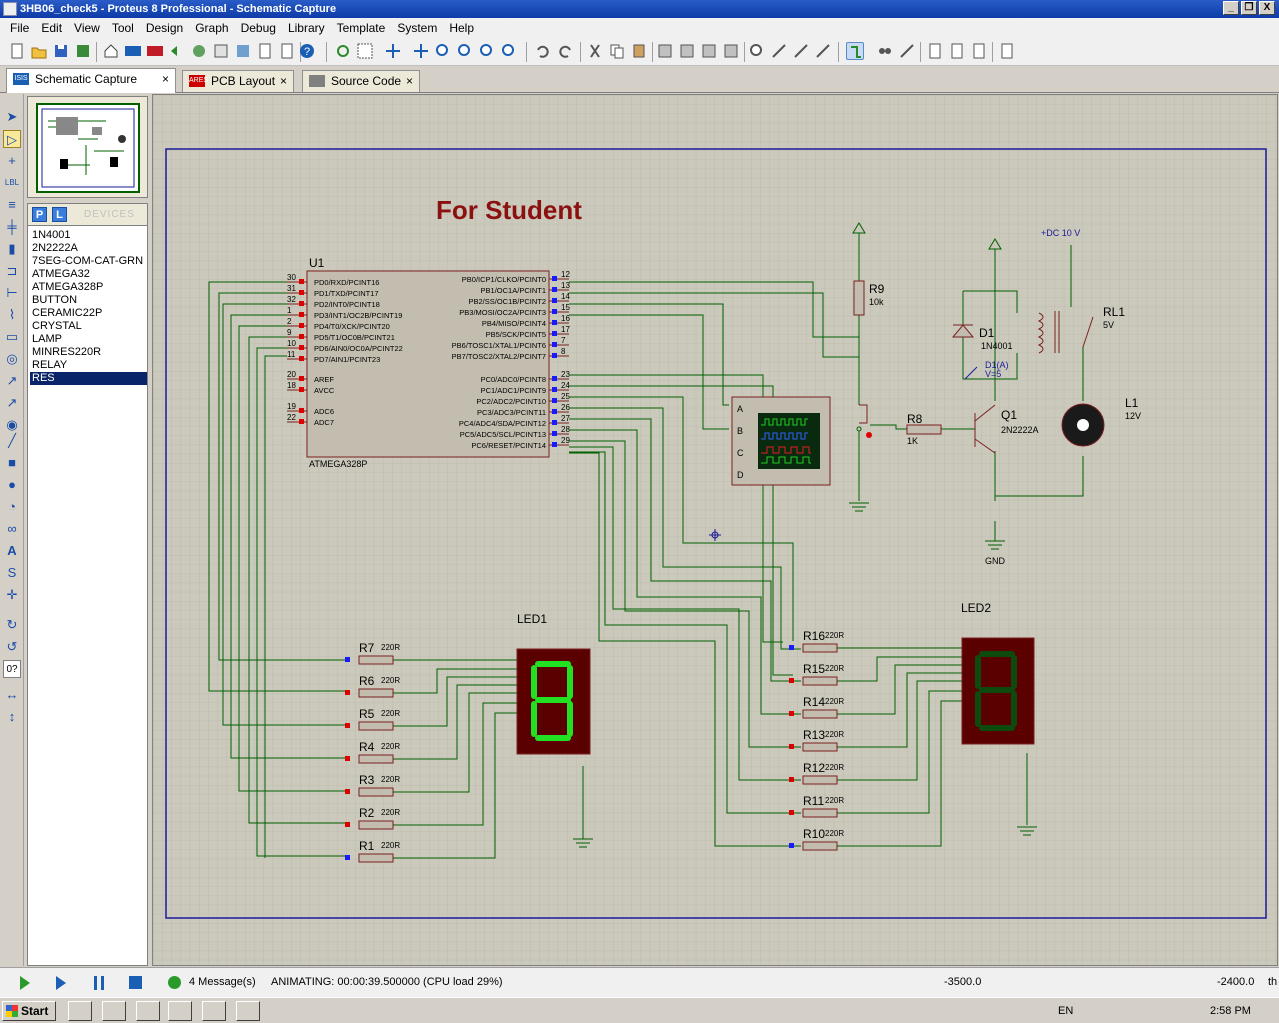 This screenshot has height=1023, width=1279. I want to click on tab-pcb-layout: ARES PCB Layout ×, so click(238, 81).